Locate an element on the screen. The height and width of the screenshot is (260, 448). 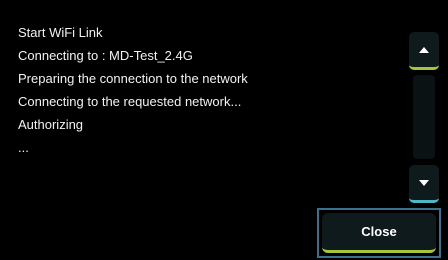
log-line: Preparing the connection to the network is located at coordinates (133, 78).